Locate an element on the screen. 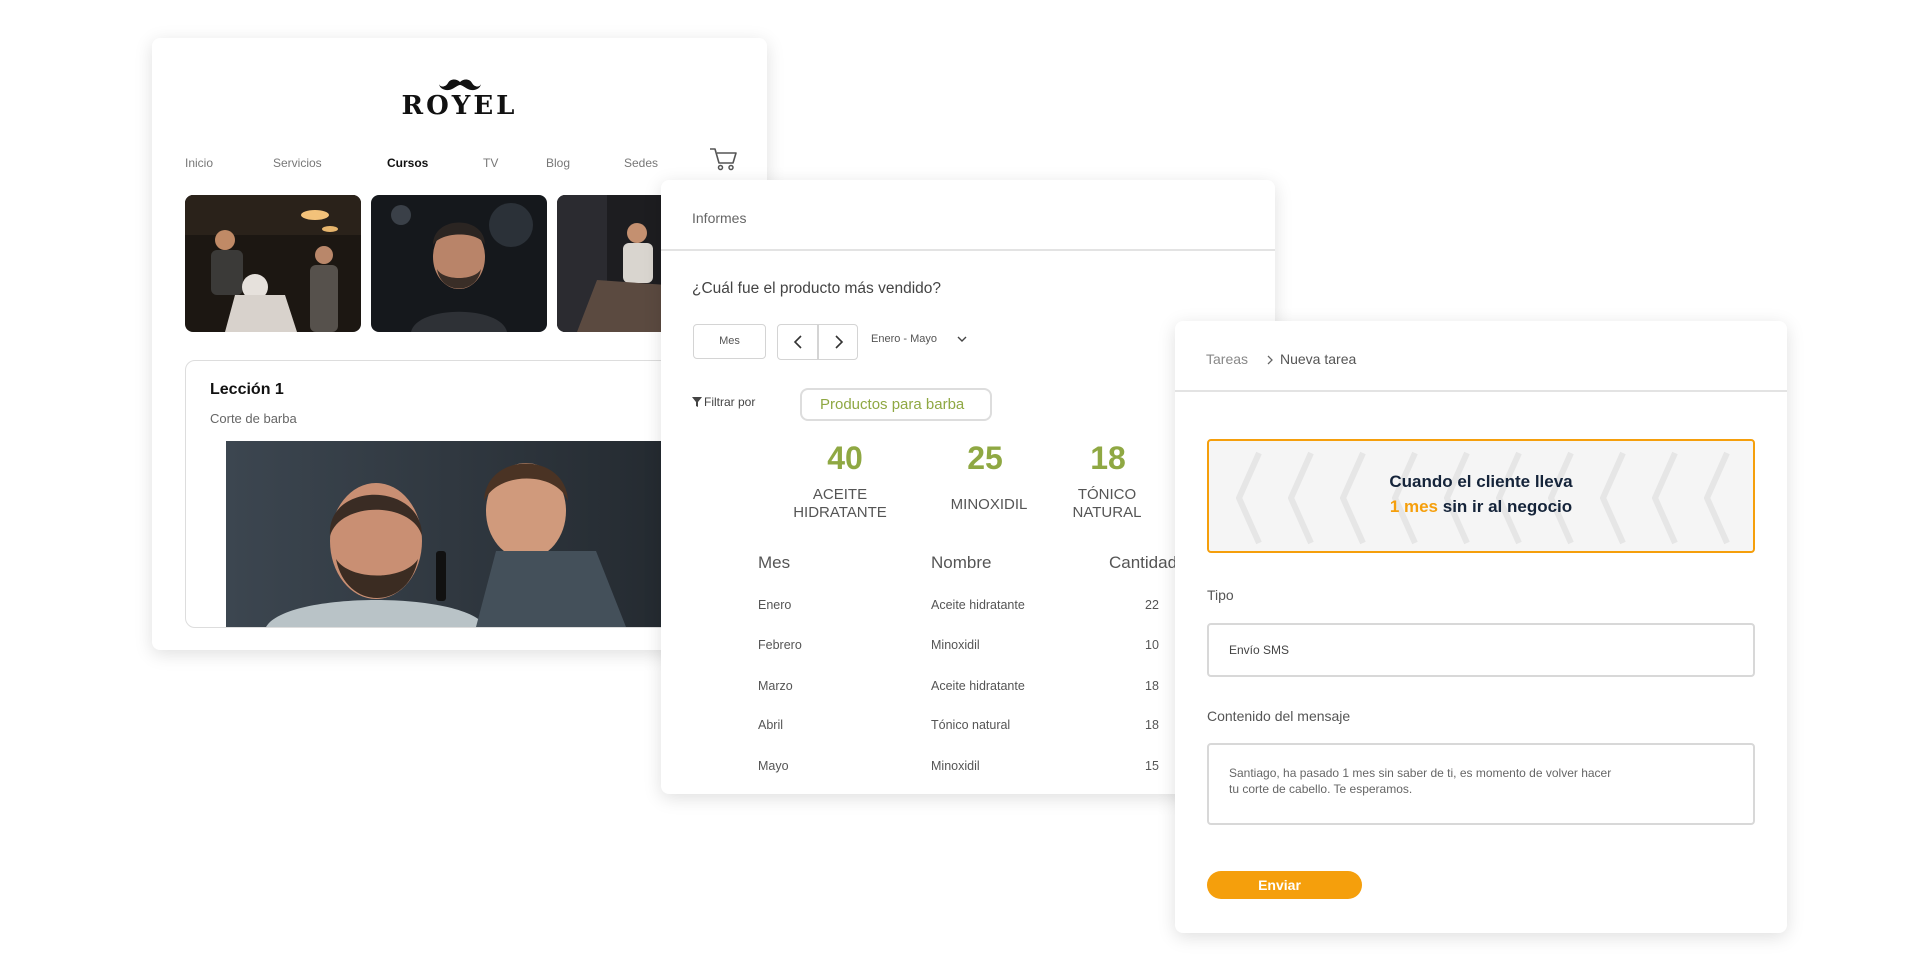  table-header: Mes is located at coordinates (774, 562).